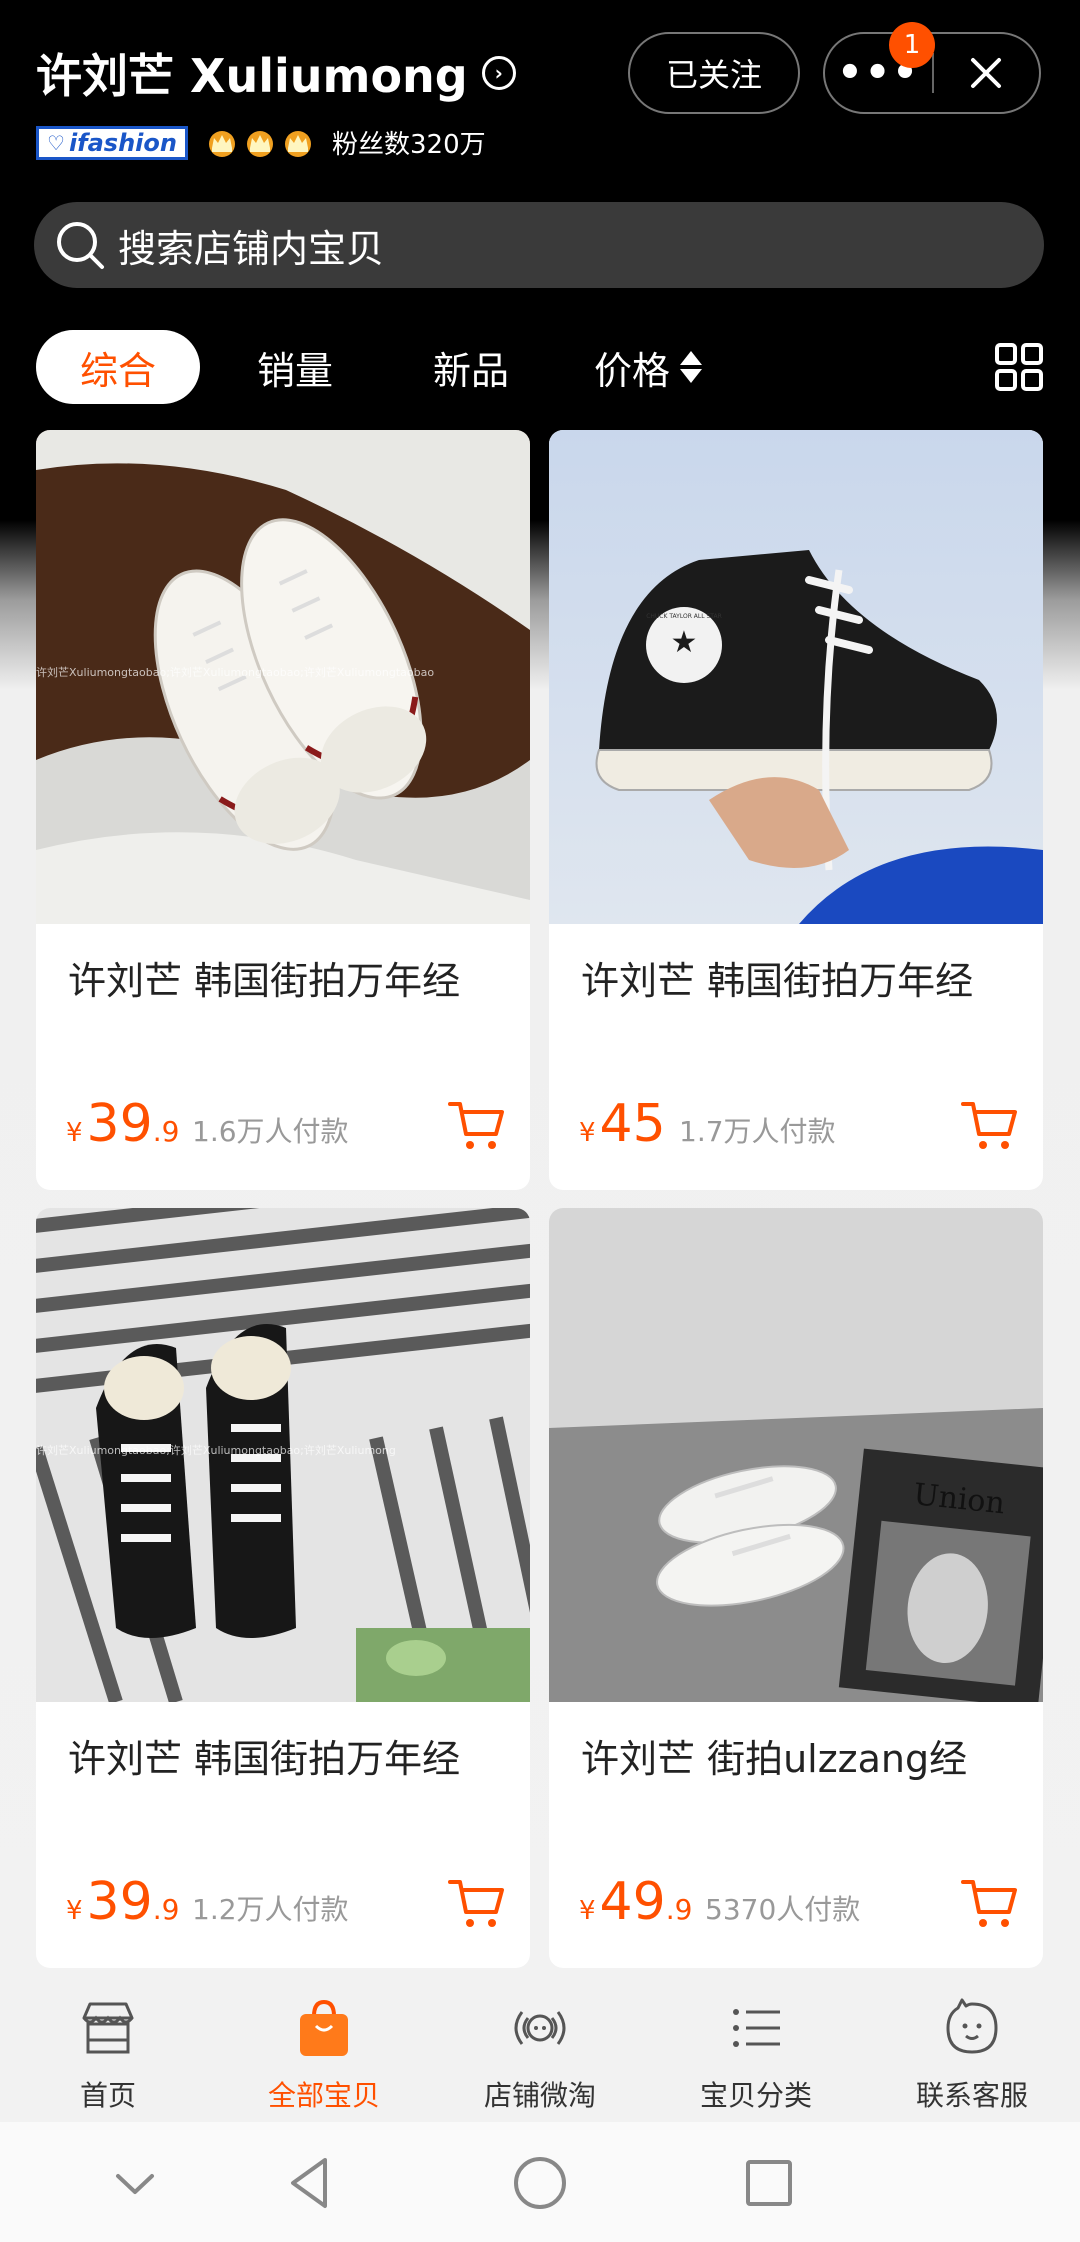  I want to click on nav-all-items: 全部宝贝, so click(324, 2051).